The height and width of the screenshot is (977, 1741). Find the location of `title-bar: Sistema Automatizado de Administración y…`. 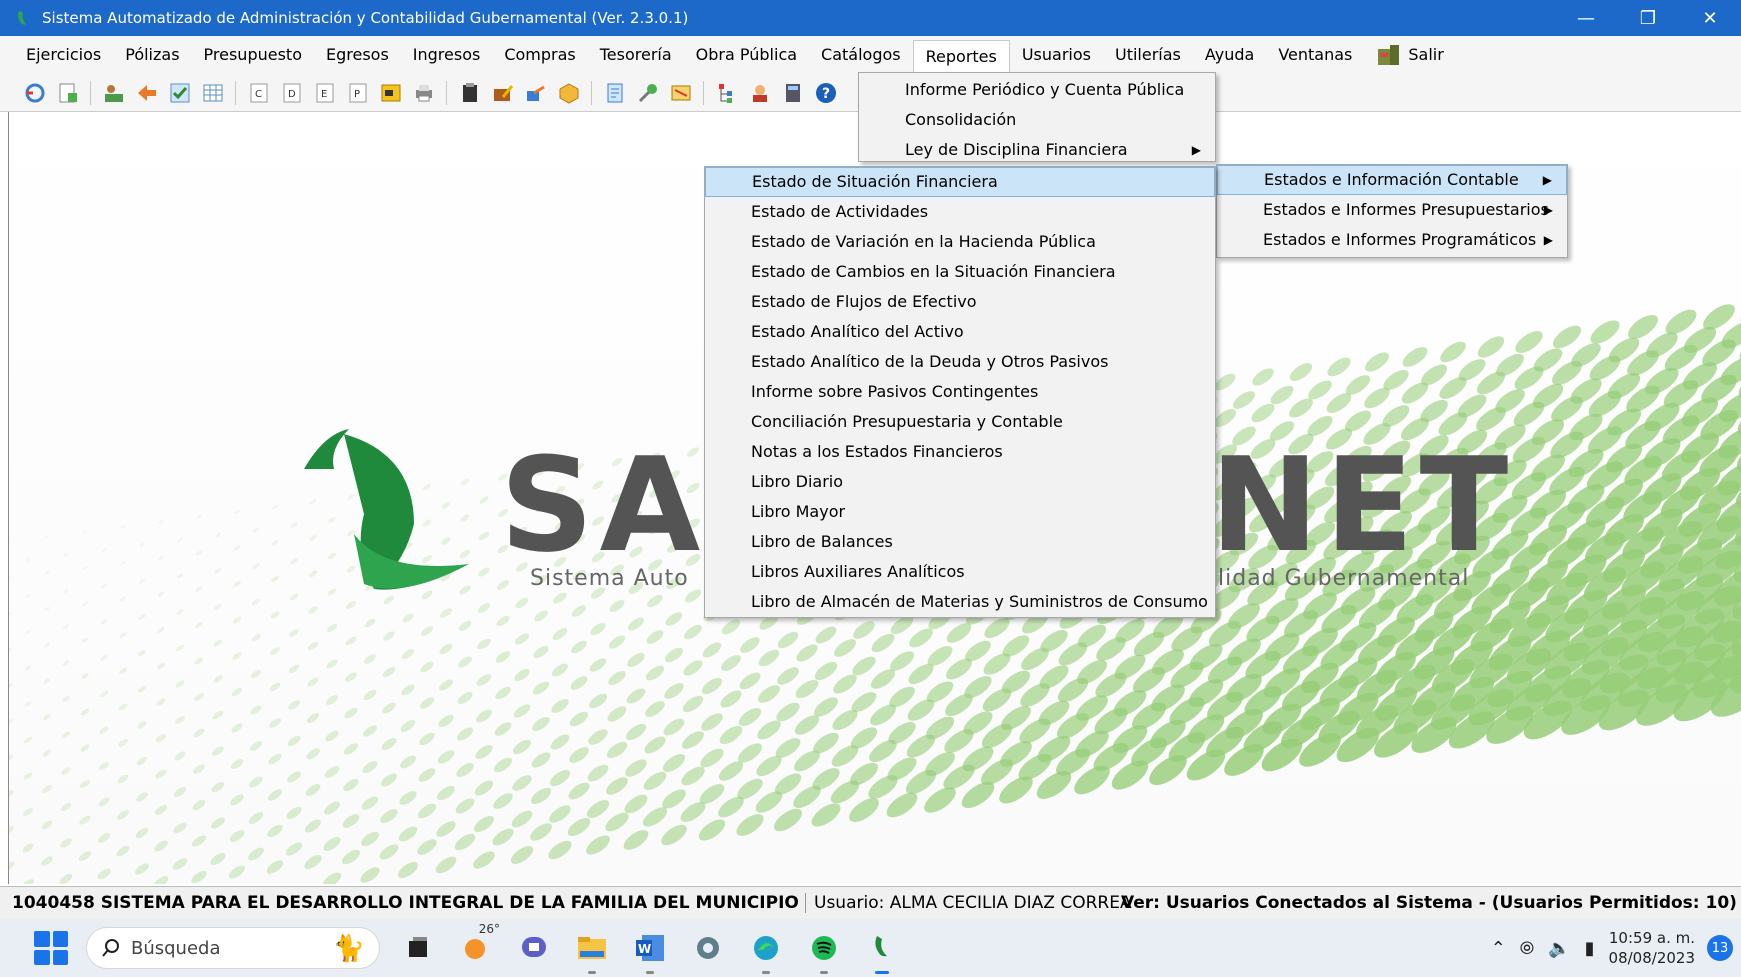

title-bar: Sistema Automatizado de Administración y… is located at coordinates (870, 18).